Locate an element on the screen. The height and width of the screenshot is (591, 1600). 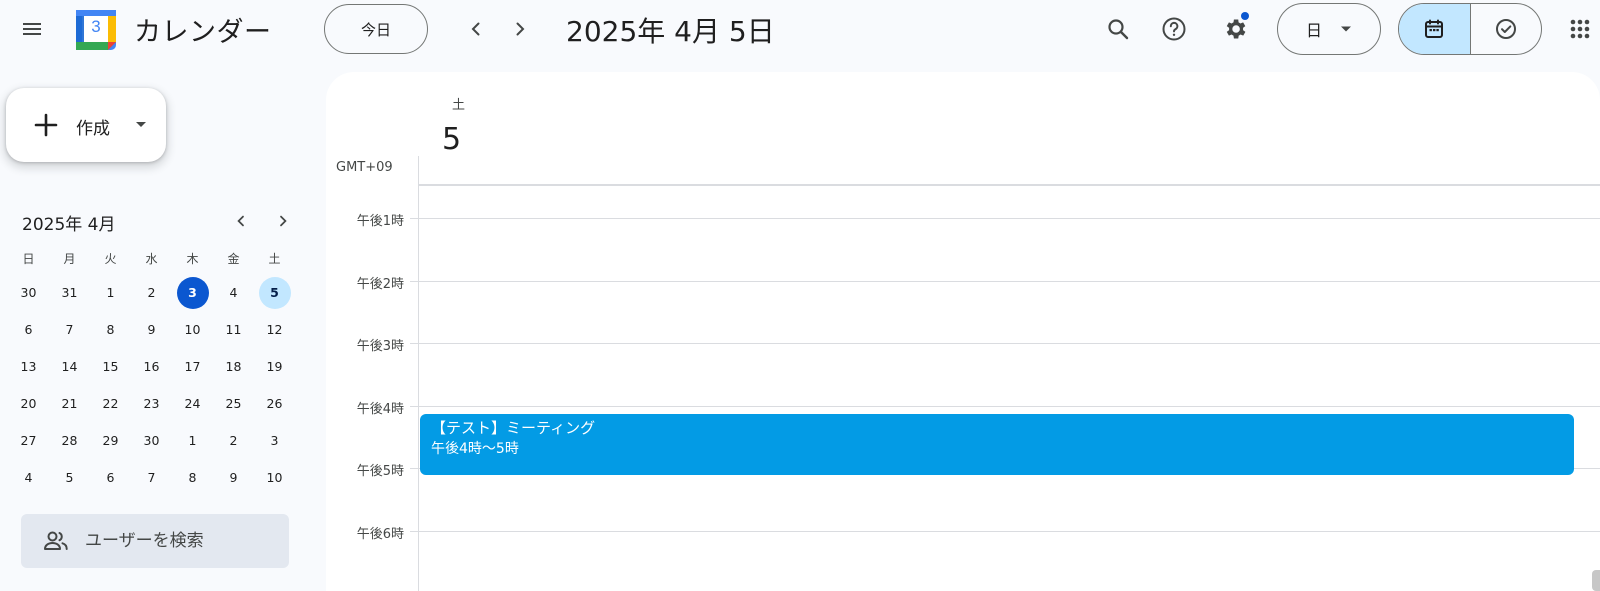
task-check-icon is located at coordinates (1505, 29).